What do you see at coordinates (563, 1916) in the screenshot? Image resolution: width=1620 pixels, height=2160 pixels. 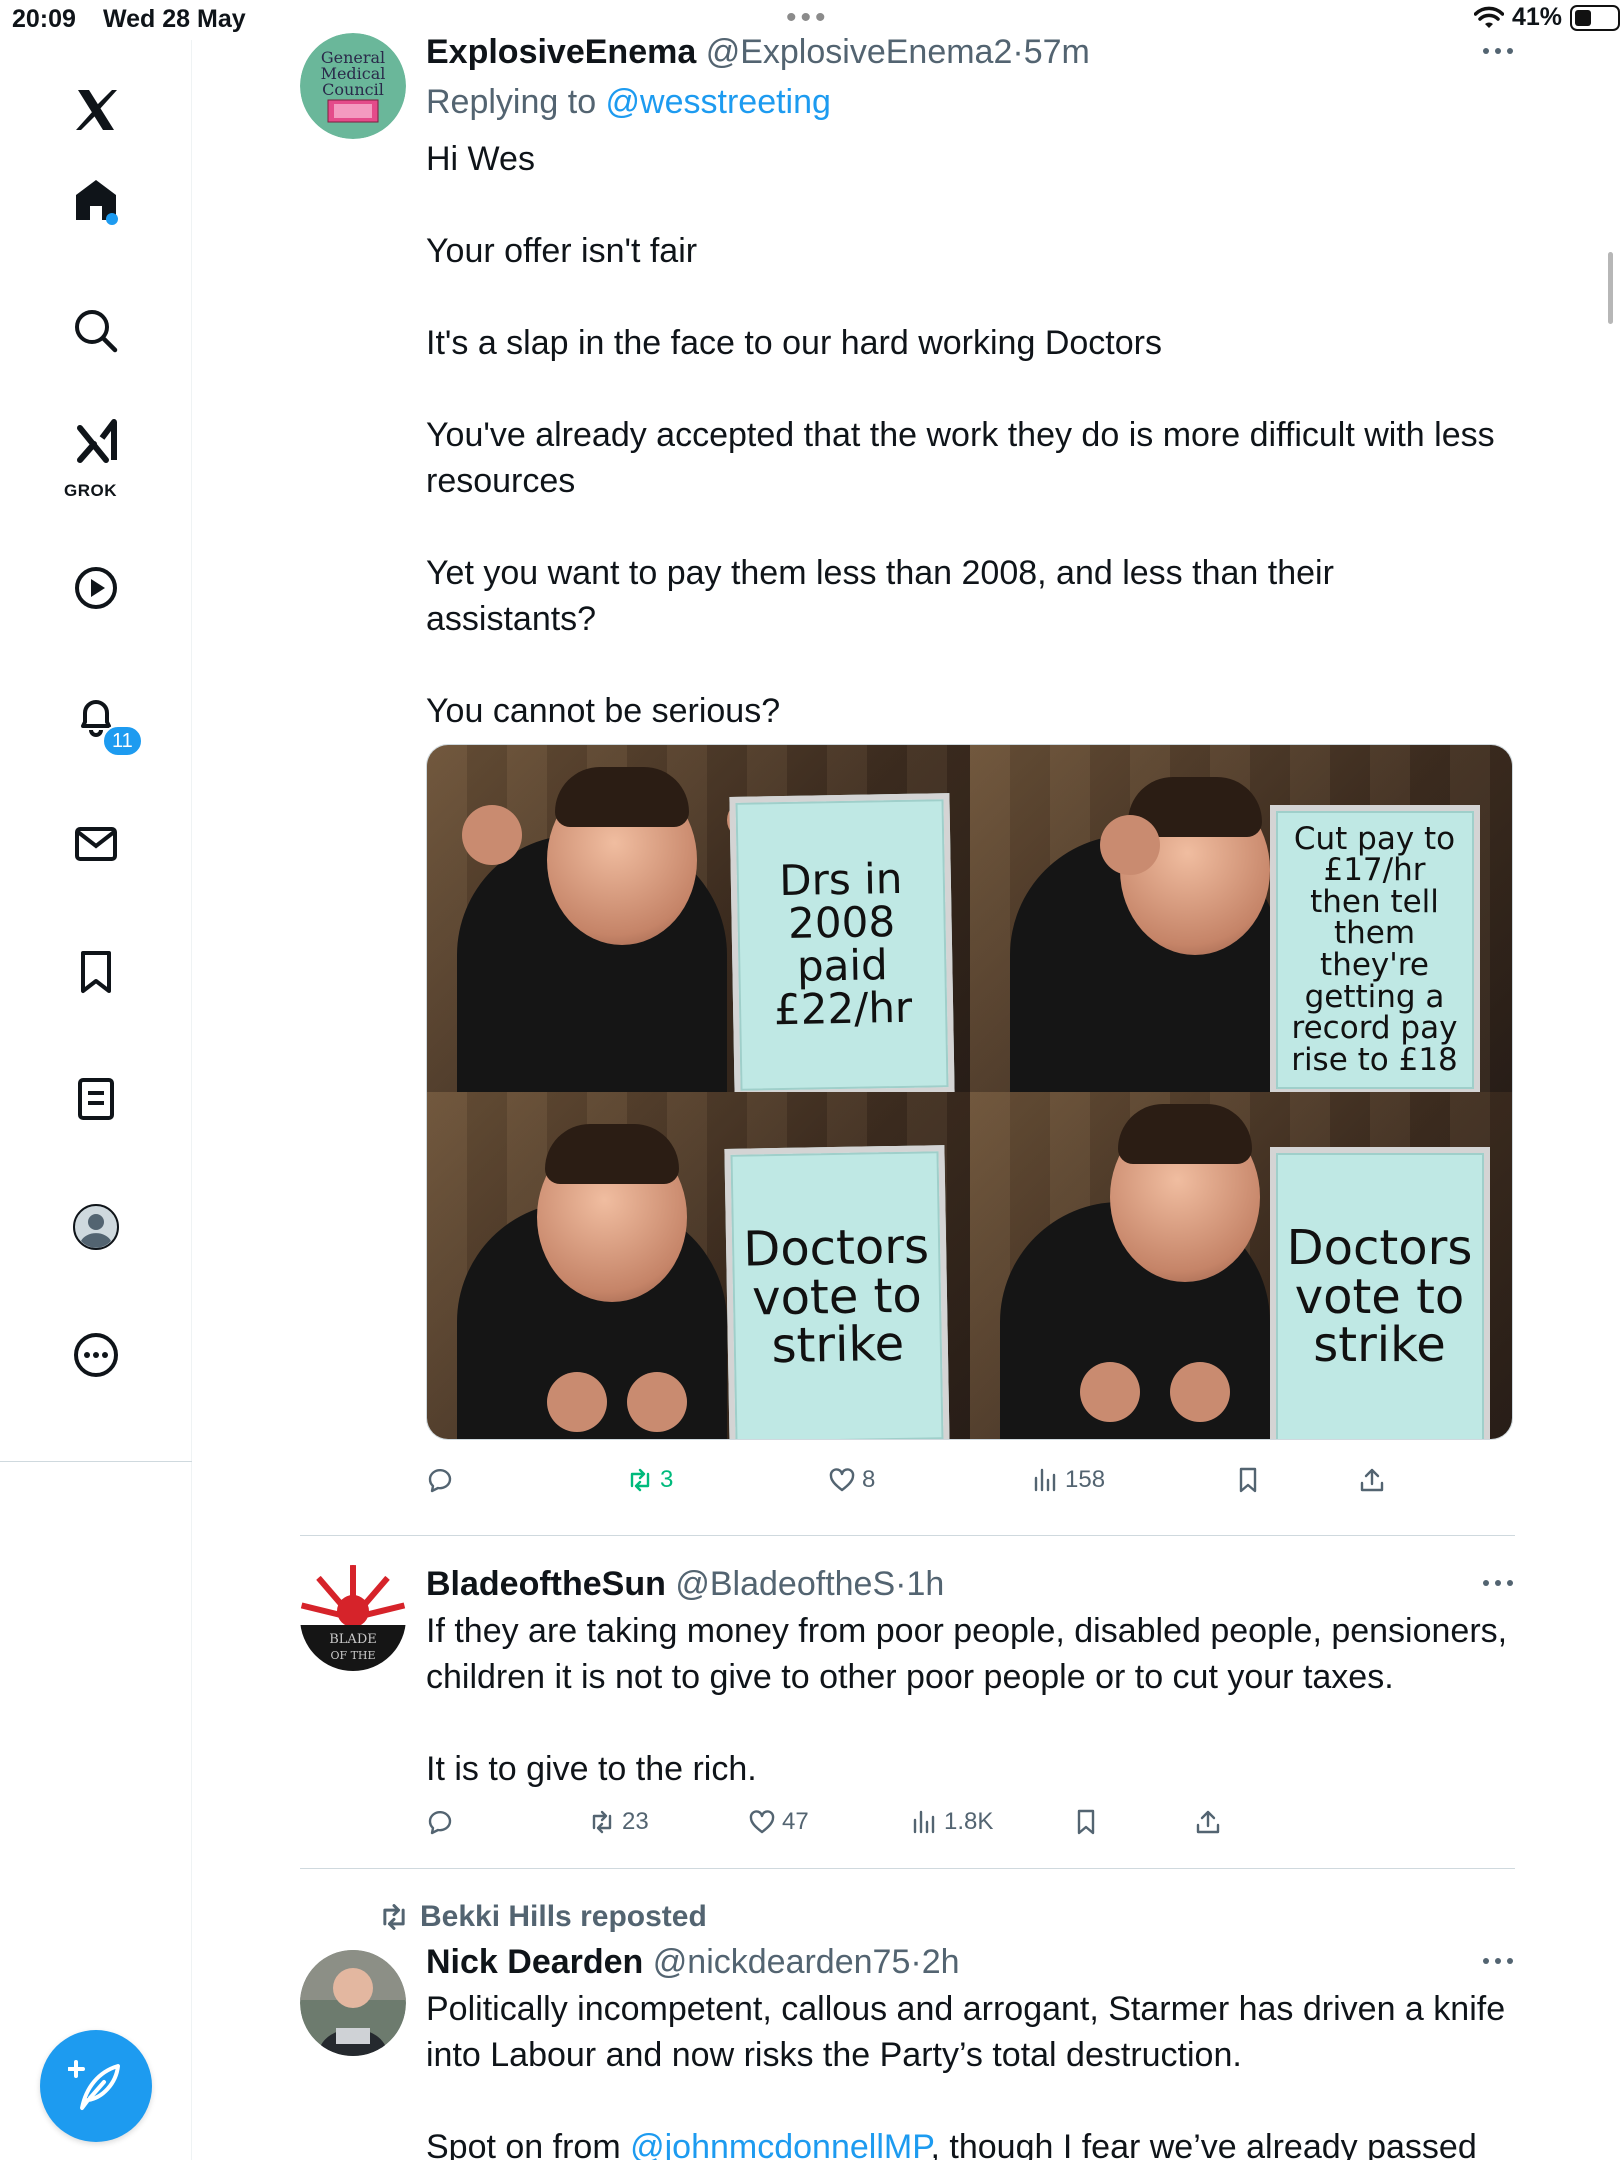 I see `repost-label: Bekki Hills reposted` at bounding box center [563, 1916].